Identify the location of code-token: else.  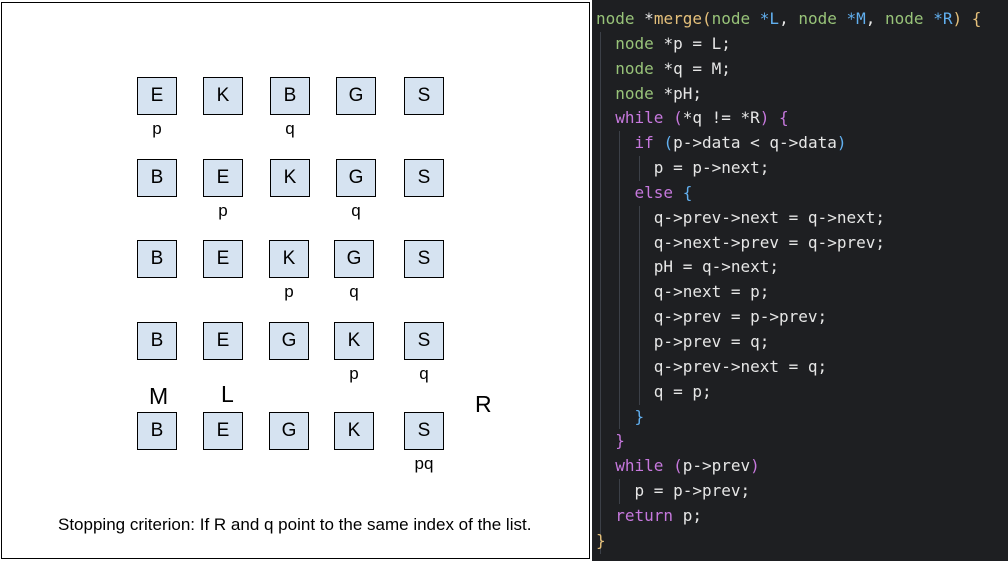
(658, 192).